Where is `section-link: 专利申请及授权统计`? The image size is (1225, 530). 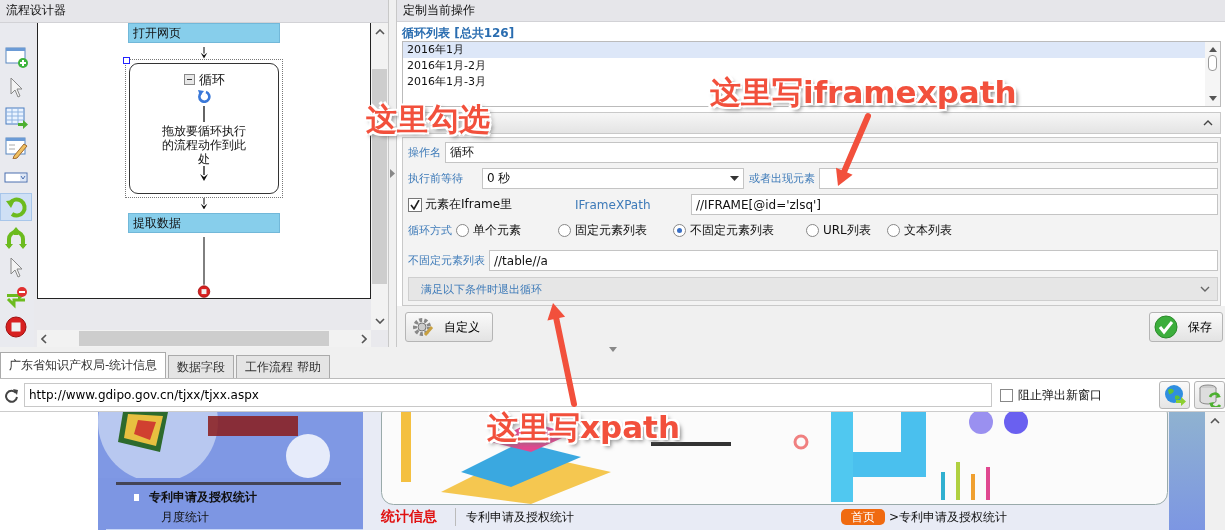 section-link: 专利申请及授权统计 is located at coordinates (653, 517).